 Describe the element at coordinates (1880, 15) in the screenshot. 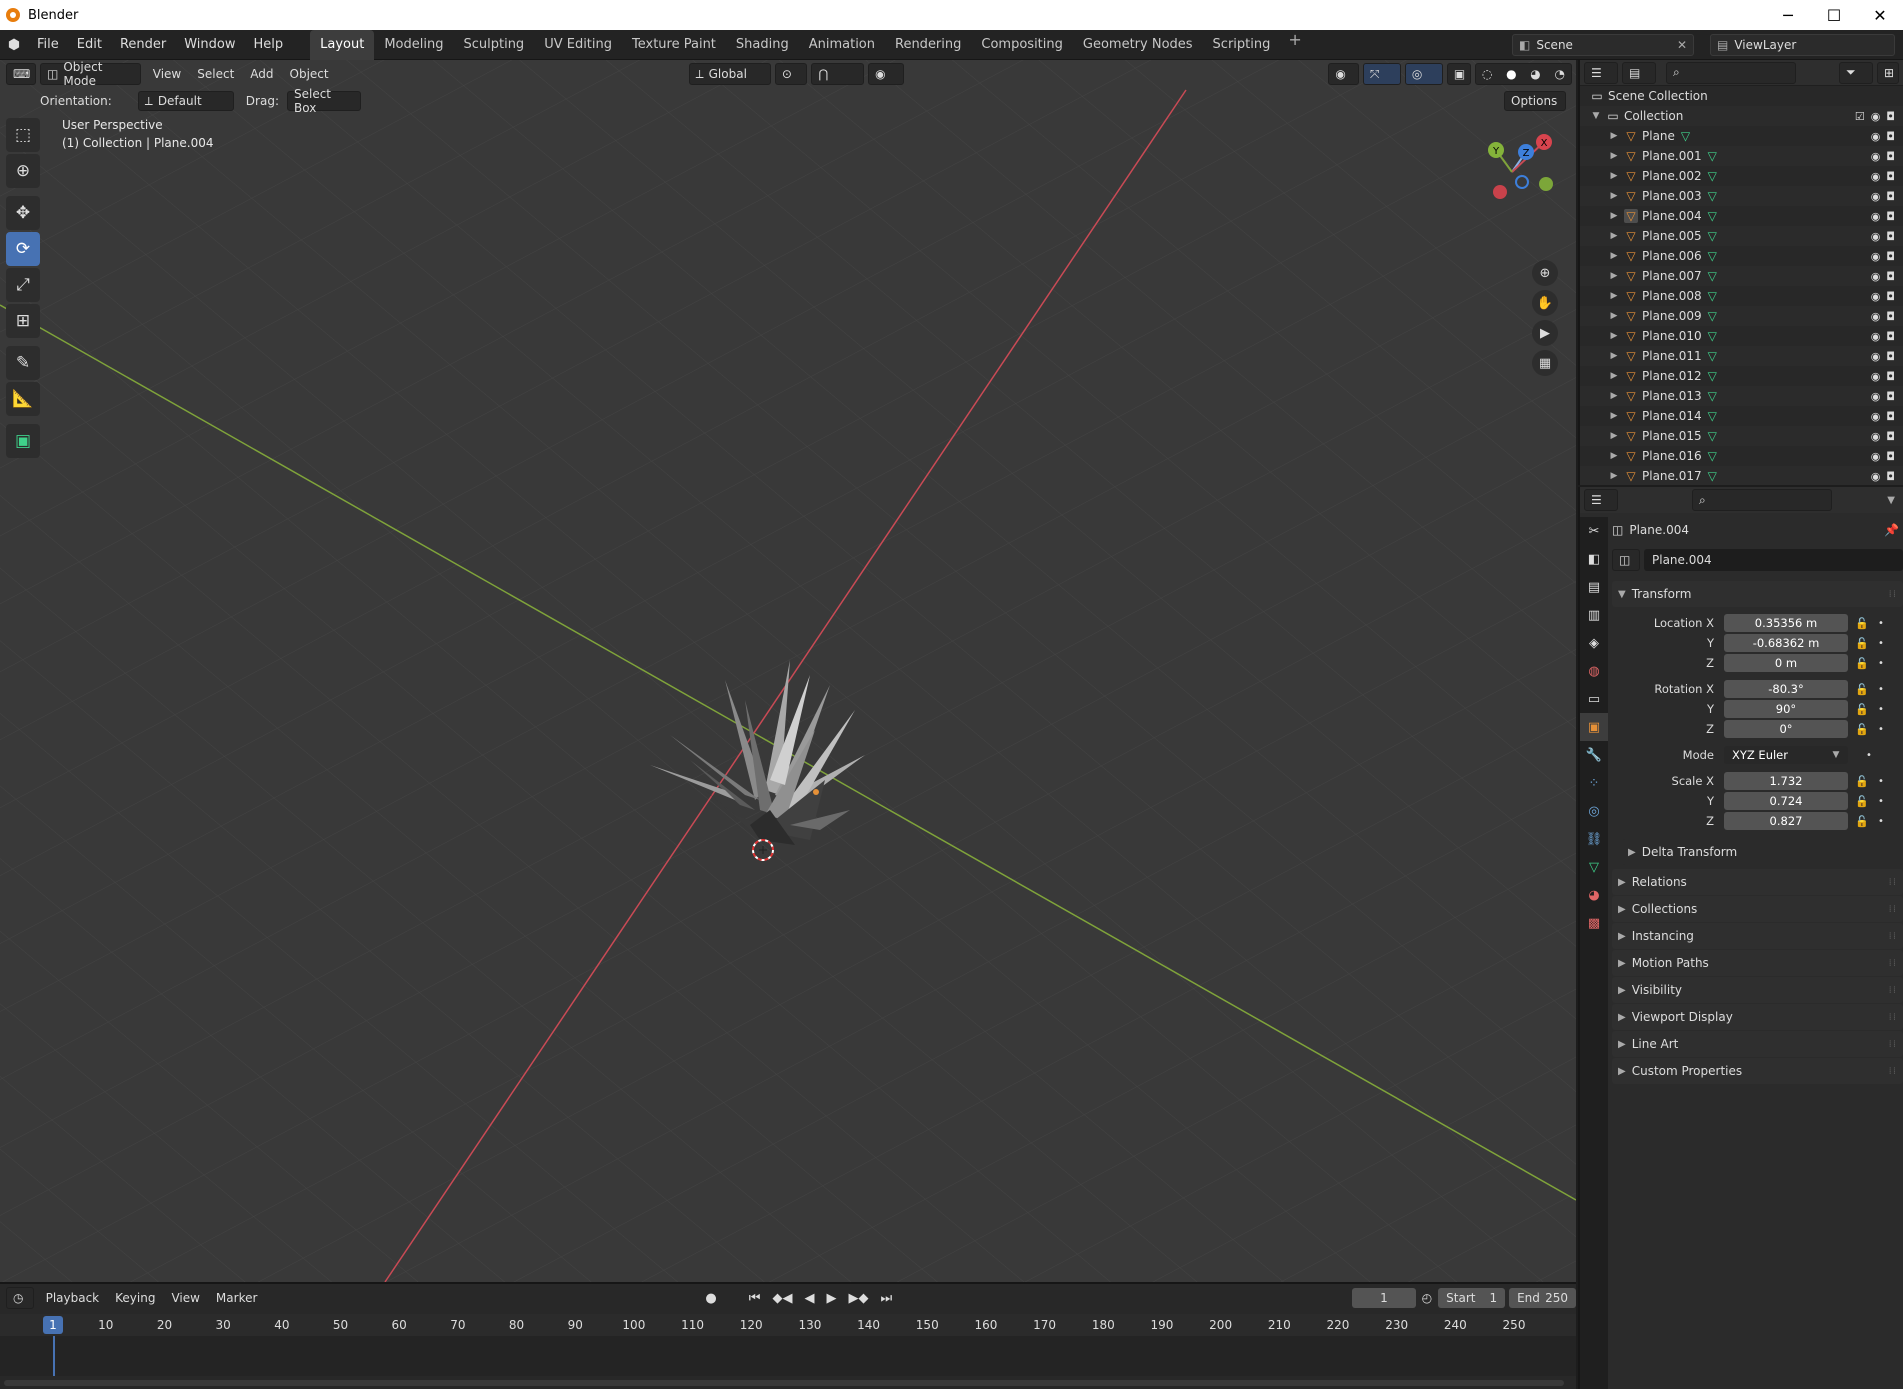

I see `close-button: ✕` at that location.